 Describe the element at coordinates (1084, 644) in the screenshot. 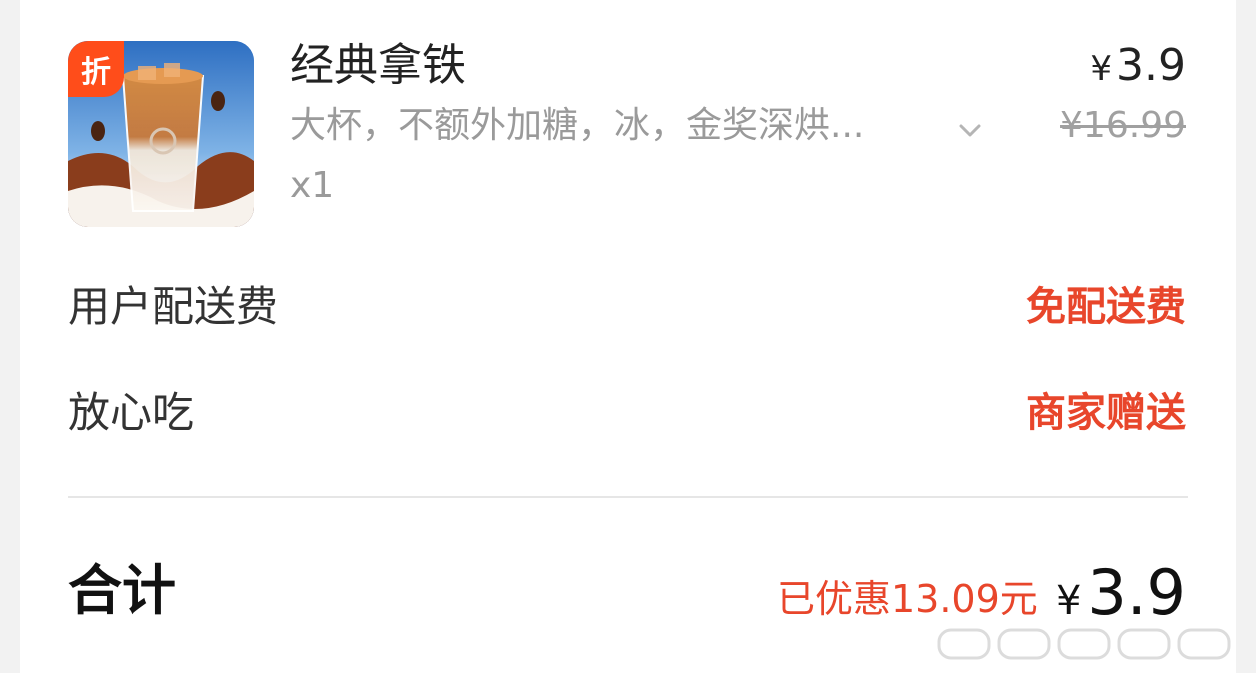

I see `watermark-logo` at that location.